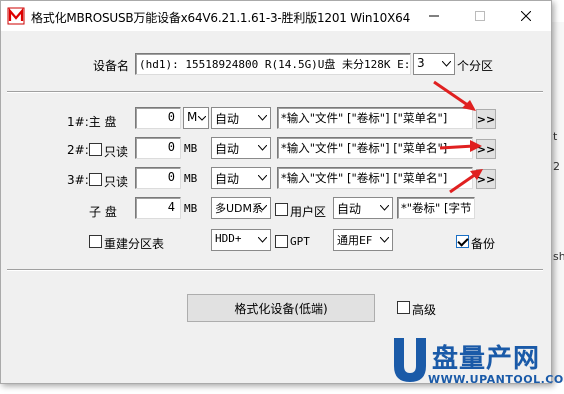 This screenshot has height=394, width=564. What do you see at coordinates (103, 212) in the screenshot?
I see `subdisk-label: 子 盘` at bounding box center [103, 212].